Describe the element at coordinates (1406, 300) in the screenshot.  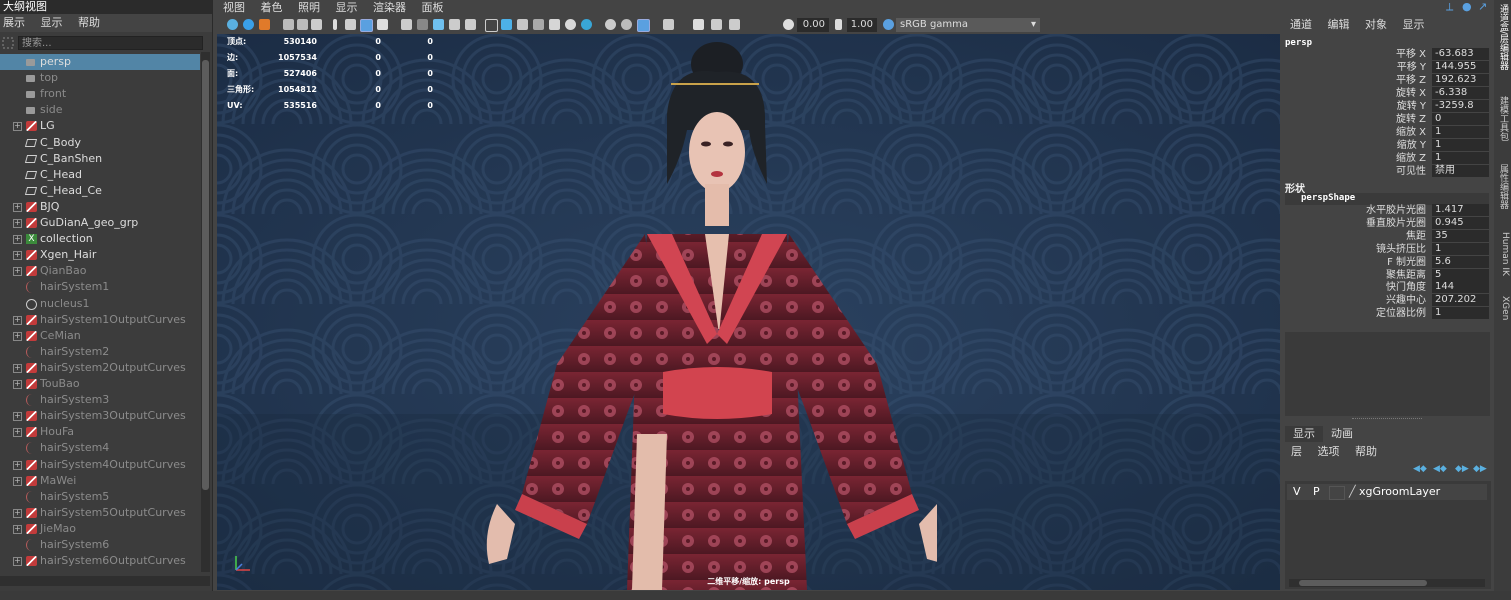
I see `attribute-label: 兴趣中心` at that location.